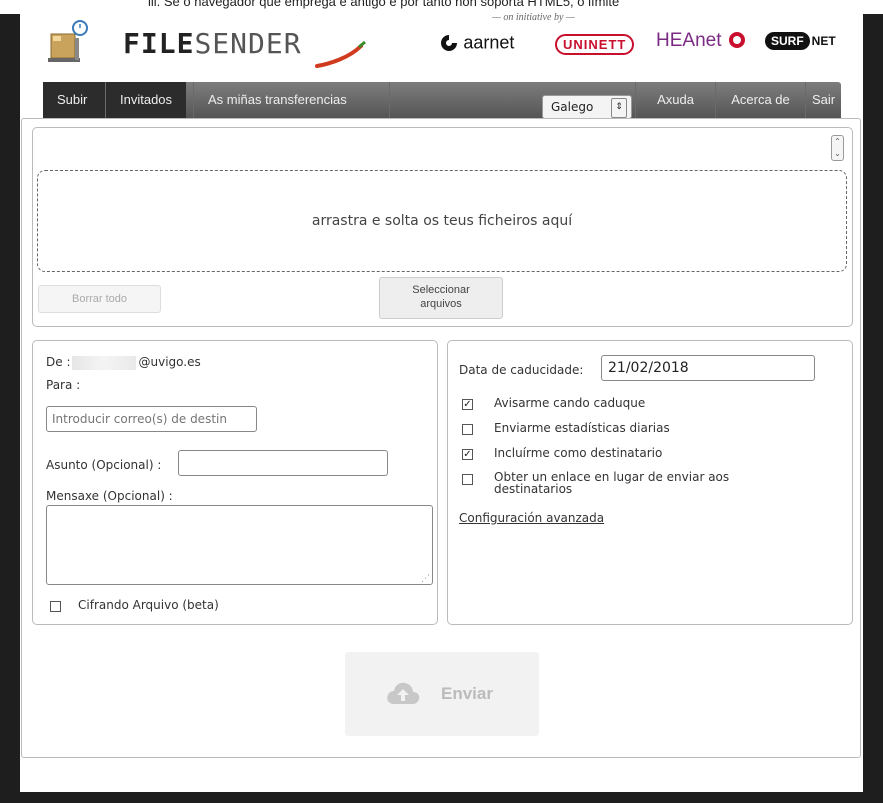 The height and width of the screenshot is (803, 883). Describe the element at coordinates (148, 605) in the screenshot. I see `encrypt-label: Cifrando Arquivo (beta)` at that location.